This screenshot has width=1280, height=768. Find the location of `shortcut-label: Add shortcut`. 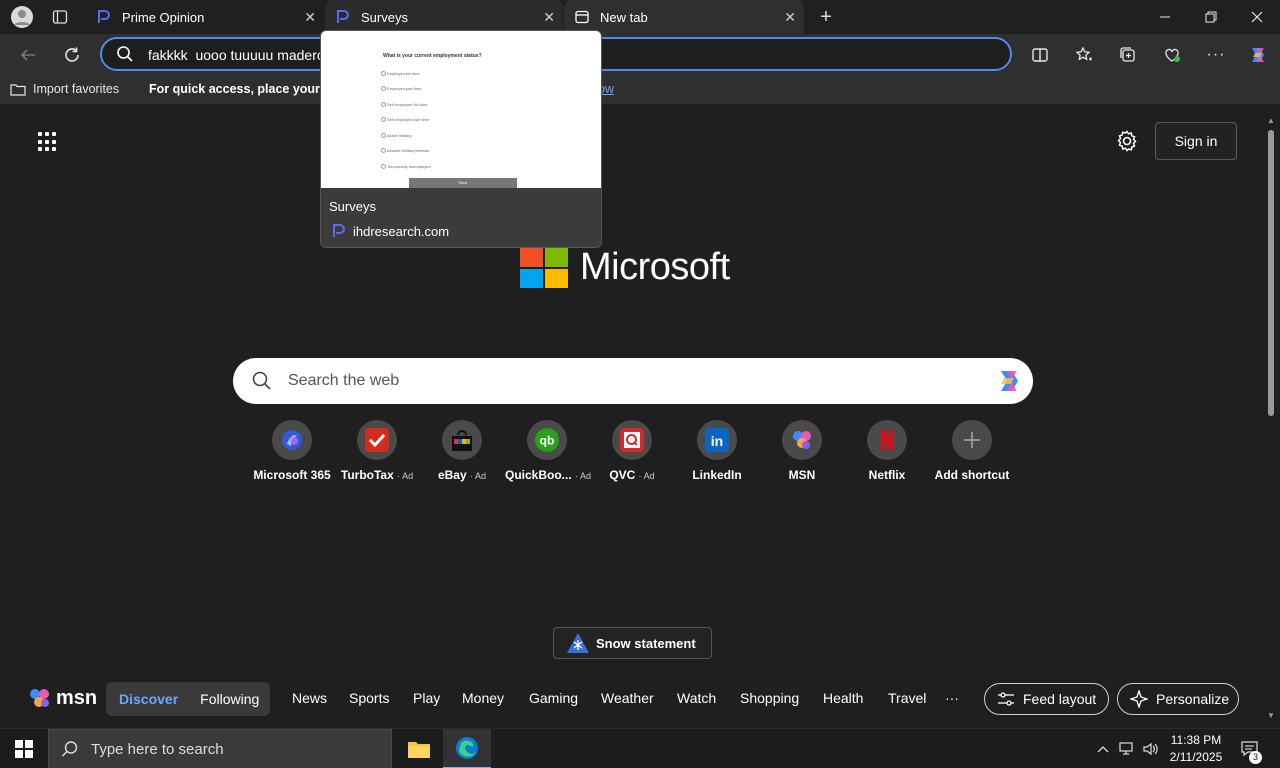

shortcut-label: Add shortcut is located at coordinates (972, 475).